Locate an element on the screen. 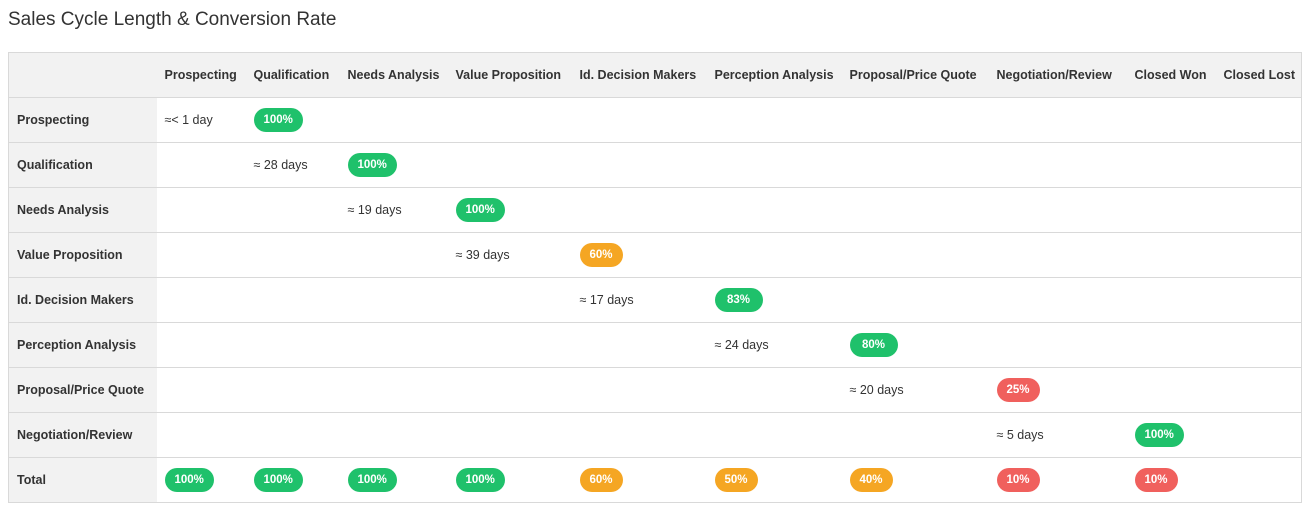 This screenshot has width=1310, height=513. cycle-length-text: ≈ 28 days is located at coordinates (280, 165).